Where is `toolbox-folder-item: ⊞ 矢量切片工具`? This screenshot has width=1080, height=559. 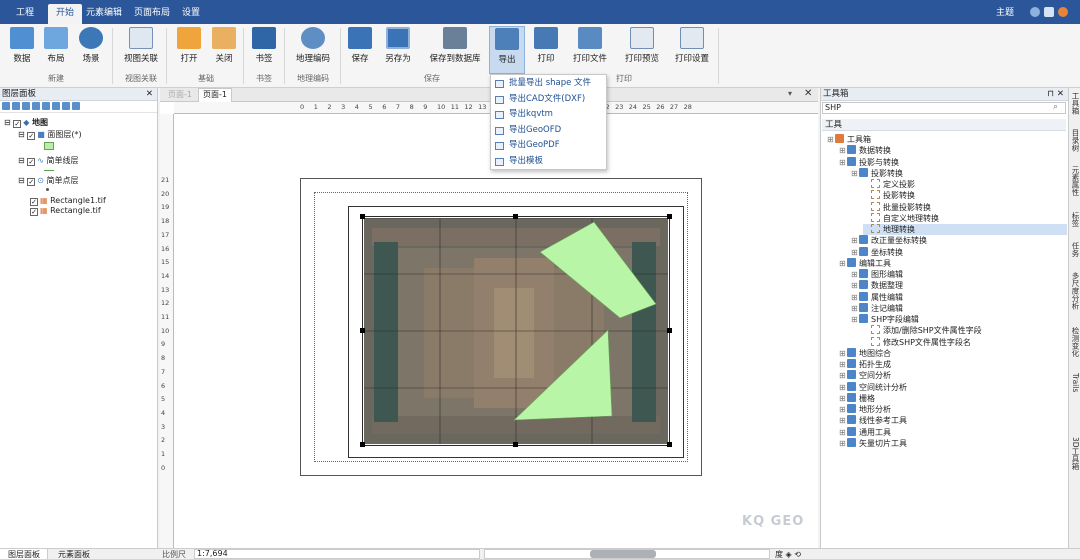 toolbox-folder-item: ⊞ 矢量切片工具 is located at coordinates (873, 443).